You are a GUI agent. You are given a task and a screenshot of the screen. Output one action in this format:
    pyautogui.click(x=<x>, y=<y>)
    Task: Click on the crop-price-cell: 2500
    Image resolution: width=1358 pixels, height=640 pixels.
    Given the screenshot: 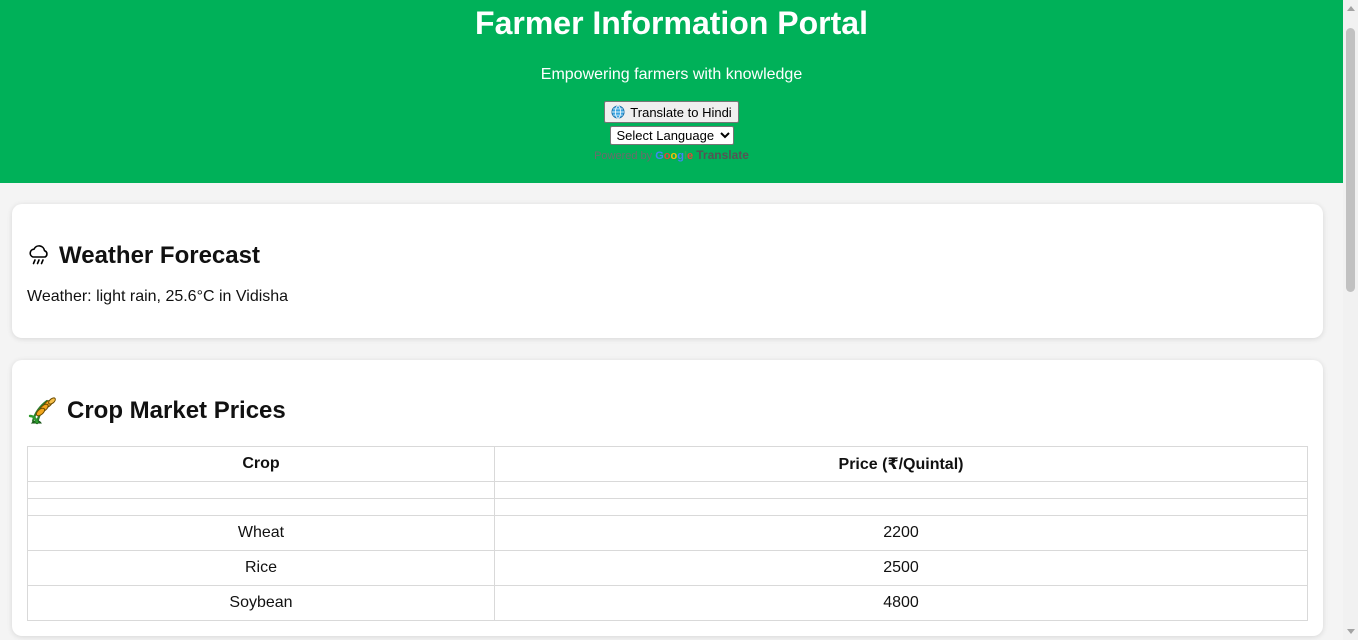 What is the action you would take?
    pyautogui.click(x=901, y=568)
    